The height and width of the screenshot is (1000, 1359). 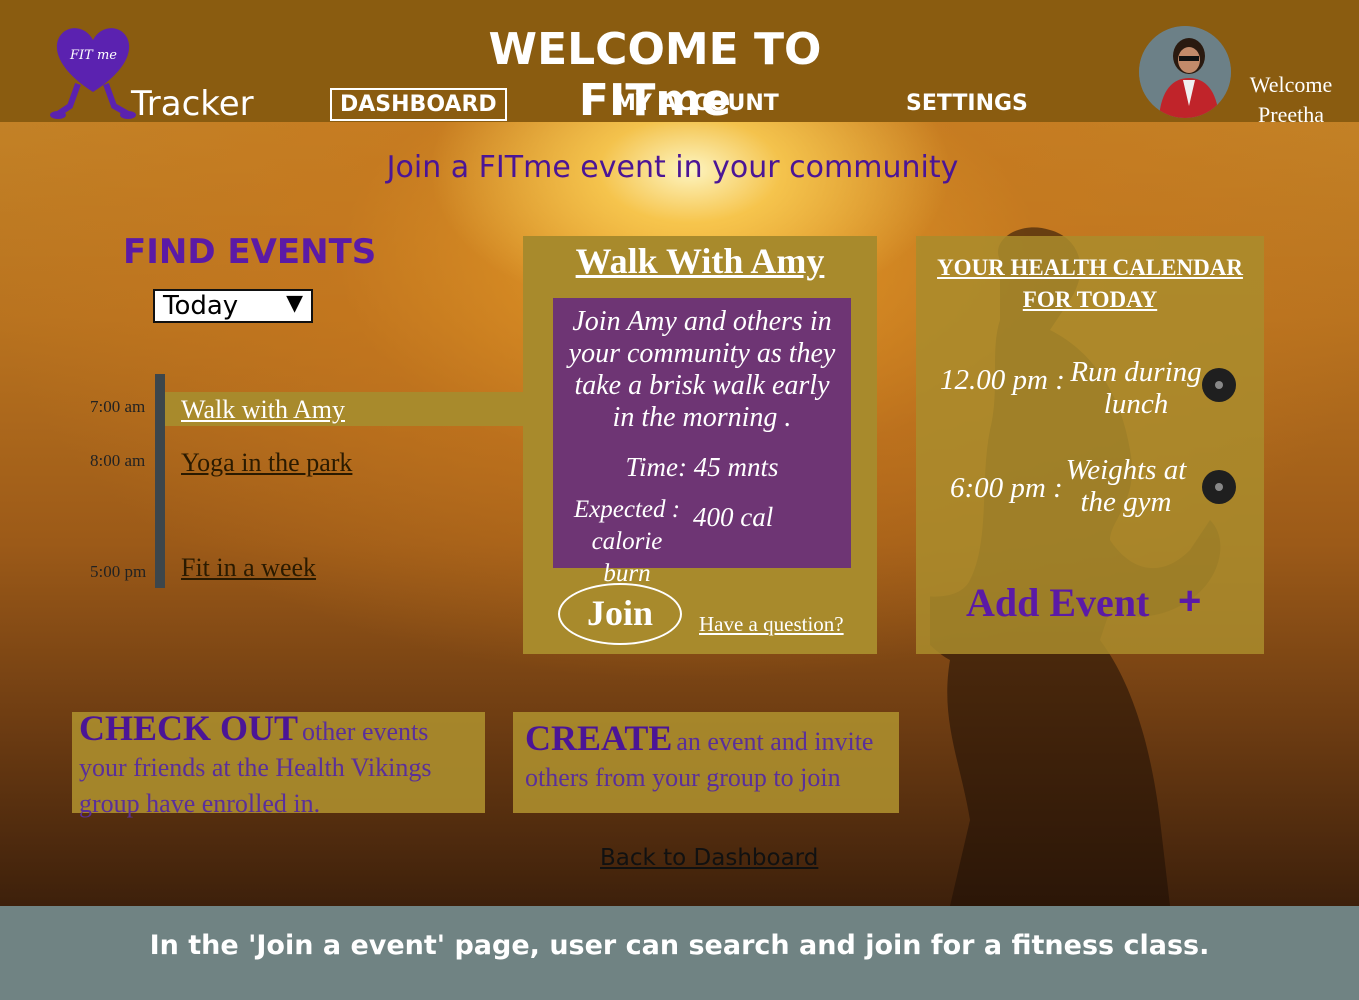 What do you see at coordinates (620, 614) in the screenshot?
I see `join-button: Join` at bounding box center [620, 614].